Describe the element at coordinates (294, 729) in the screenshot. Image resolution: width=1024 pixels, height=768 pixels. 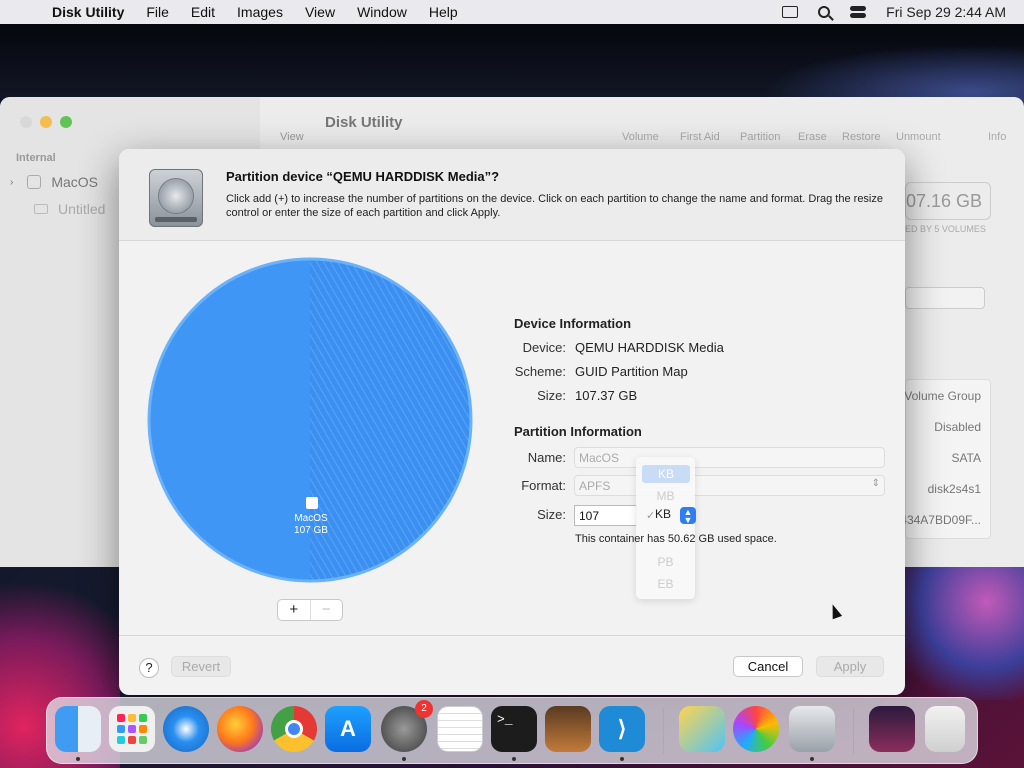
I see `chrome-icon` at that location.